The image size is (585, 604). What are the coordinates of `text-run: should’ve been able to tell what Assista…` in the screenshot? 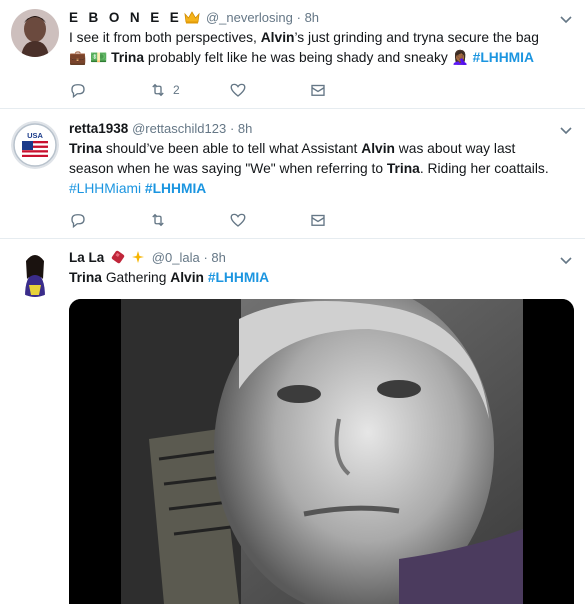 It's located at (231, 148).